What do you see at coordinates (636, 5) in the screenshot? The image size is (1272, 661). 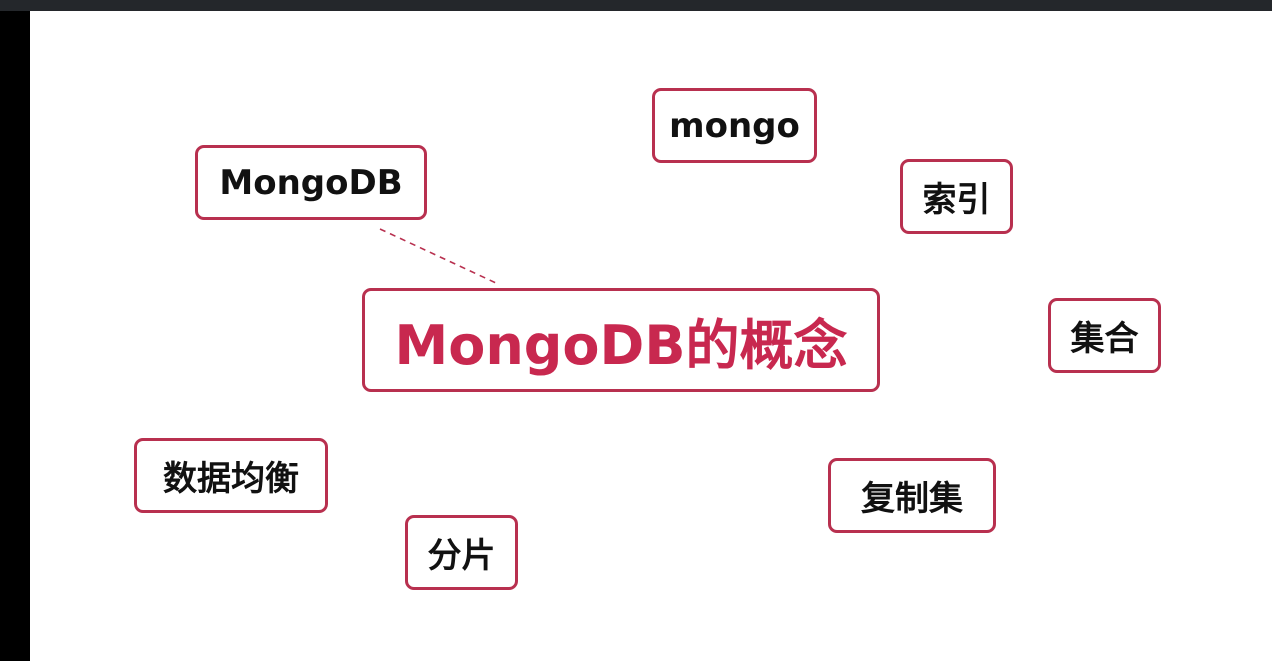 I see `window-top-bar` at bounding box center [636, 5].